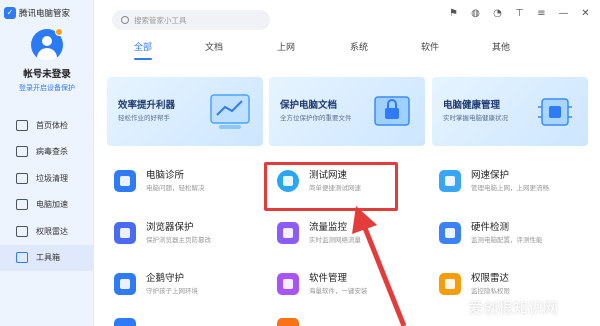 This screenshot has width=600, height=326. What do you see at coordinates (475, 118) in the screenshot?
I see `banner-subtitle: 实时掌握电脑健康状况` at bounding box center [475, 118].